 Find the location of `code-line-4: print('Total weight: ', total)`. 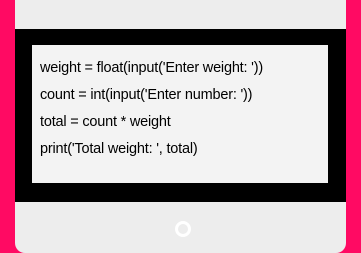

code-line-4: print('Total weight: ', total) is located at coordinates (119, 149).